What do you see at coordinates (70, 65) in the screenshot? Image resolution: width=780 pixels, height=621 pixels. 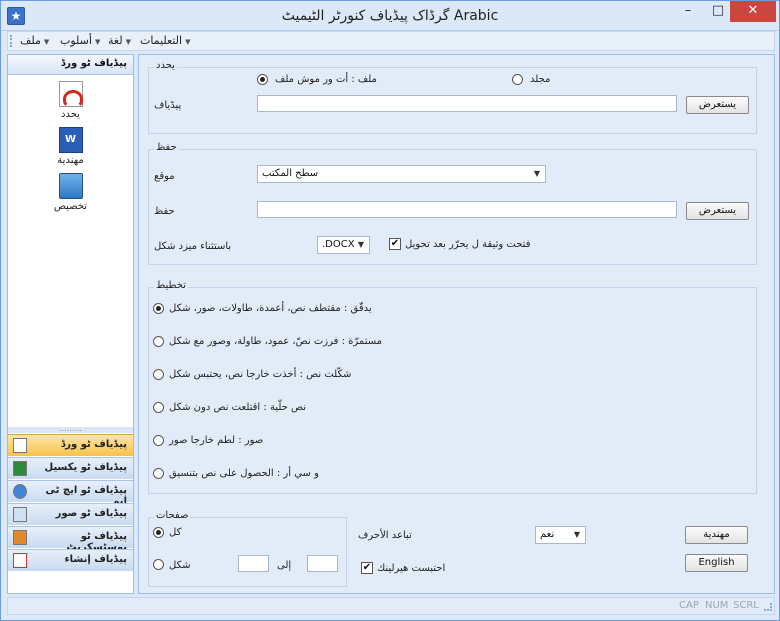 I see `sidebar-header: پیڈیاف ٹو ورڈ` at bounding box center [70, 65].